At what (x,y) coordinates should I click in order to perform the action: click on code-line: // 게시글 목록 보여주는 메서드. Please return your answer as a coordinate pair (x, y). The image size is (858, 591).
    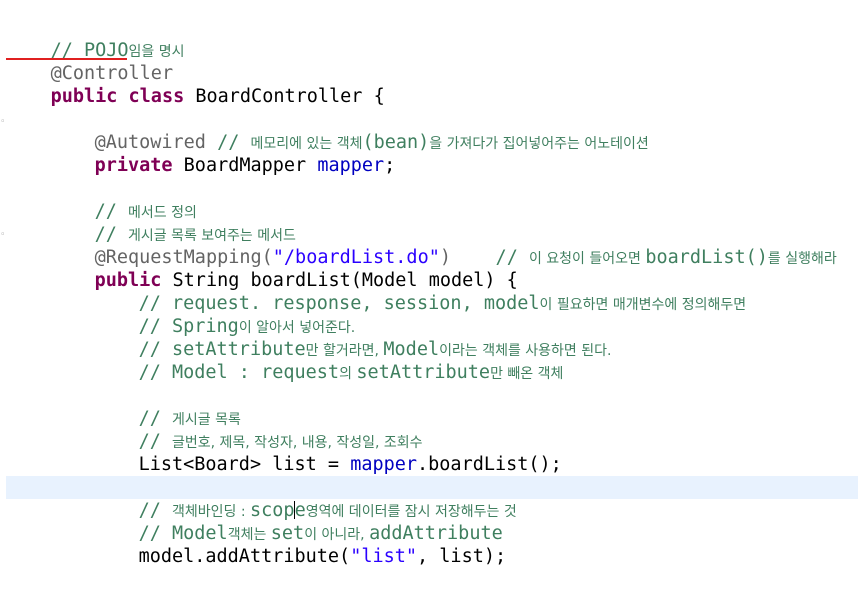
    Looking at the image, I should click on (173, 222).